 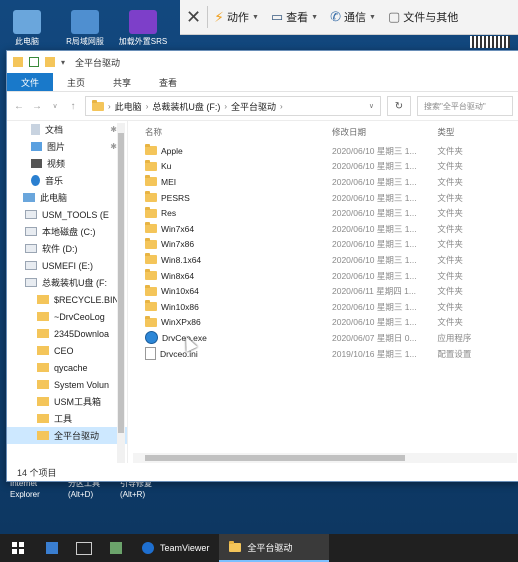 I want to click on files-menu: ▢ 文件与其他, so click(x=423, y=17).